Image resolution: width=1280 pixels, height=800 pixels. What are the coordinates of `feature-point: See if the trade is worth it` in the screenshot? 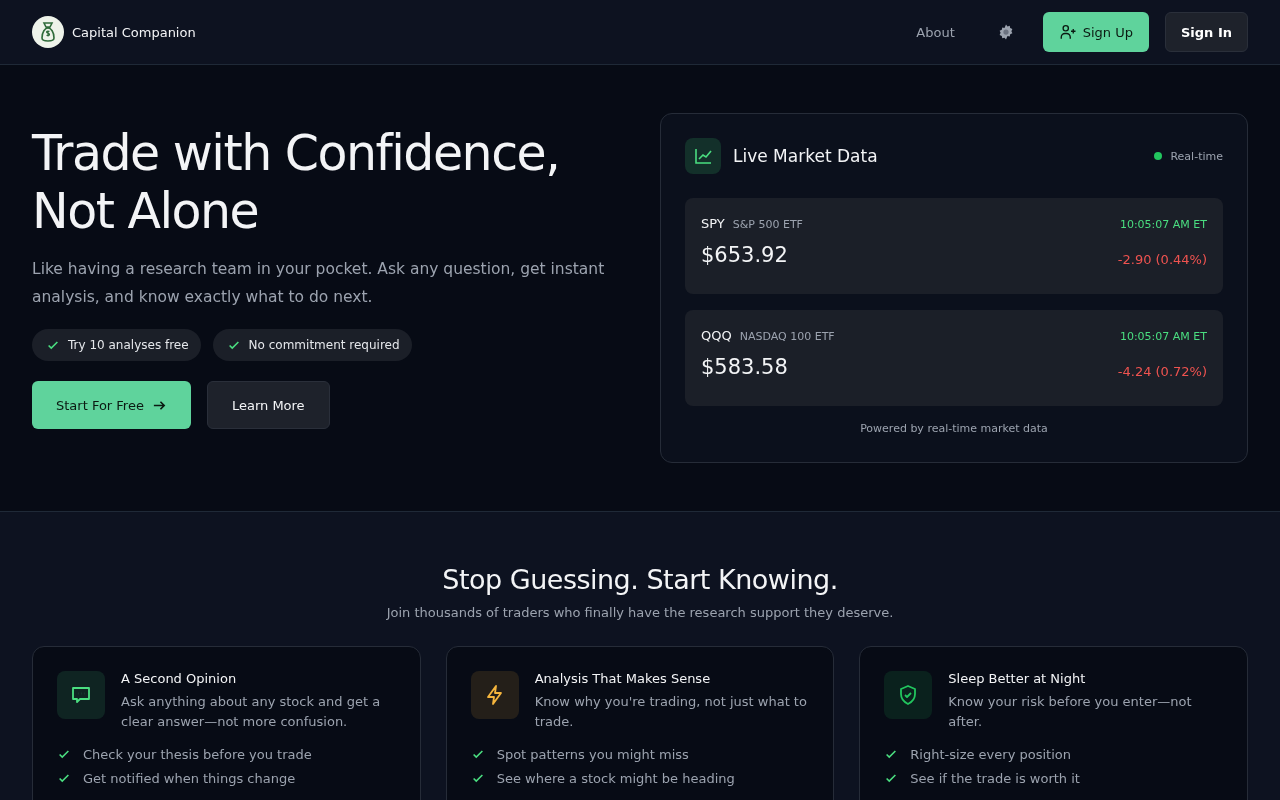 It's located at (995, 778).